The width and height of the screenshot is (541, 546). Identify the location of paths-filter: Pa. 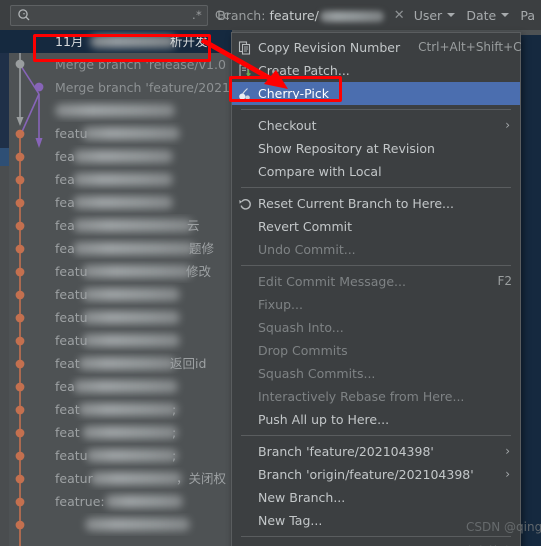
(527, 15).